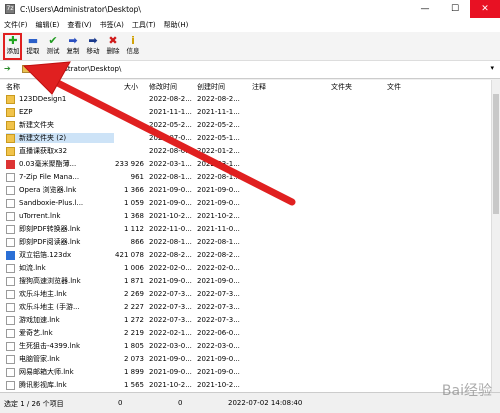  Describe the element at coordinates (77, 69) in the screenshot. I see `address-input: s\Administrator\Desktop\` at that location.